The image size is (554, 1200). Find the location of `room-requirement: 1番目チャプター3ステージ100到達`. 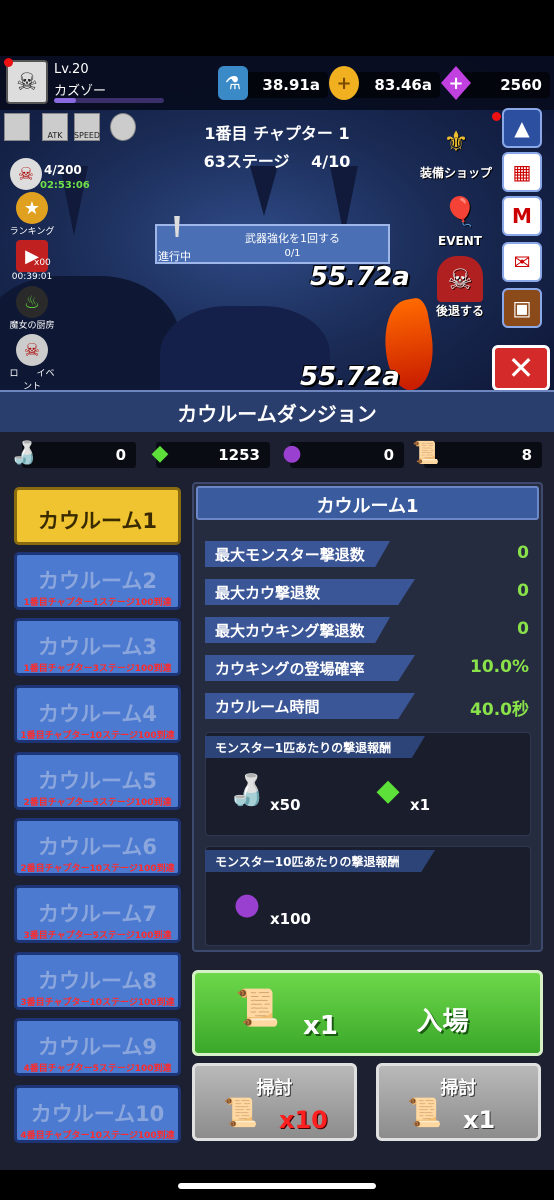

room-requirement: 1番目チャプター3ステージ100到達 is located at coordinates (97, 669).